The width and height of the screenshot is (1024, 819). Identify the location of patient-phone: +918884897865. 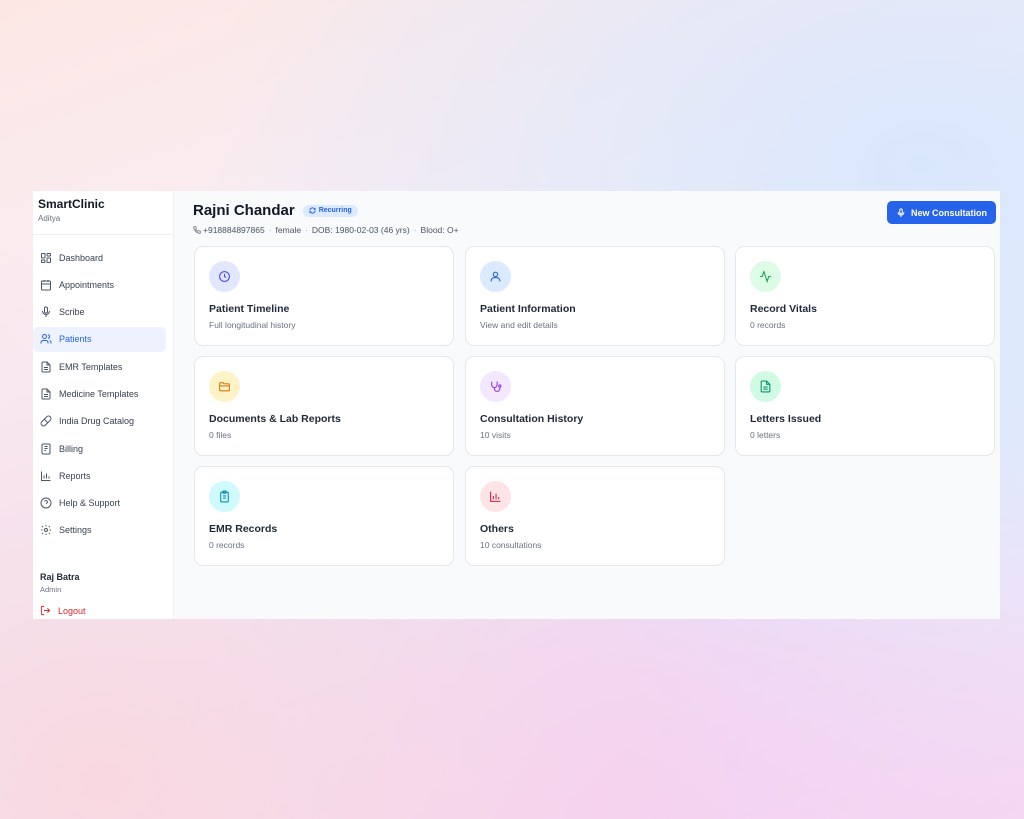
(234, 230).